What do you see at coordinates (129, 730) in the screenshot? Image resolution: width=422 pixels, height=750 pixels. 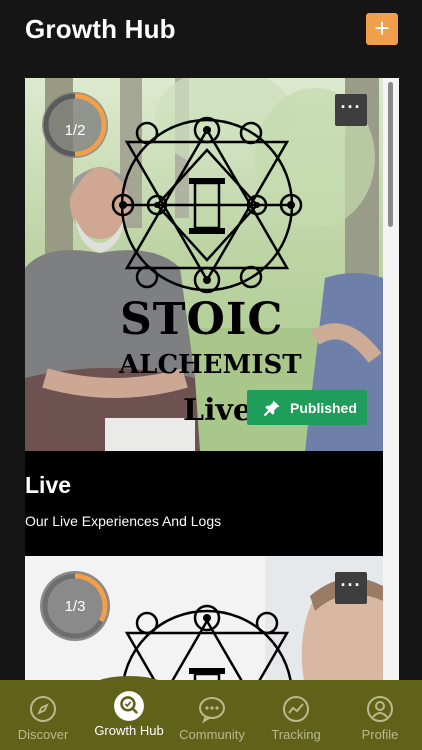 I see `tab-label: Growth Hub` at bounding box center [129, 730].